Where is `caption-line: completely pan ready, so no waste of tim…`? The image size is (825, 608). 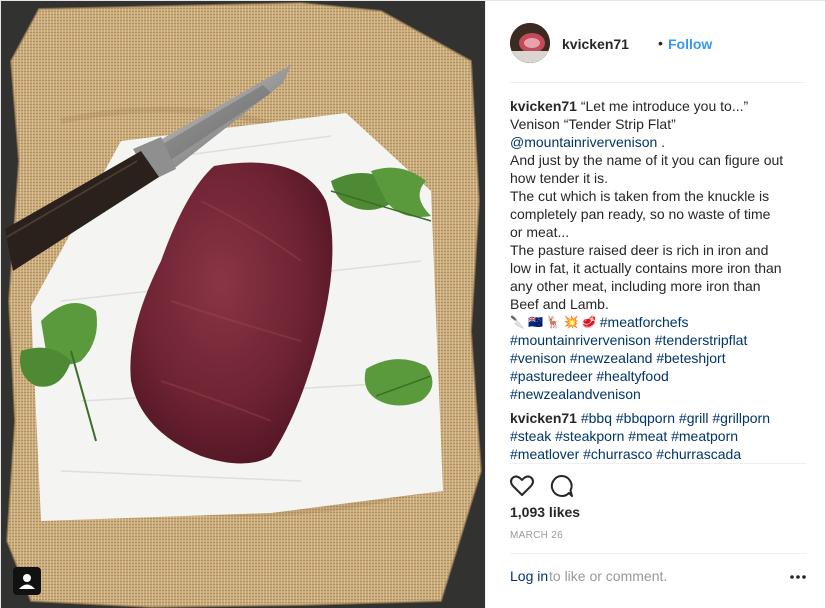
caption-line: completely pan ready, so no waste of tim… is located at coordinates (640, 214).